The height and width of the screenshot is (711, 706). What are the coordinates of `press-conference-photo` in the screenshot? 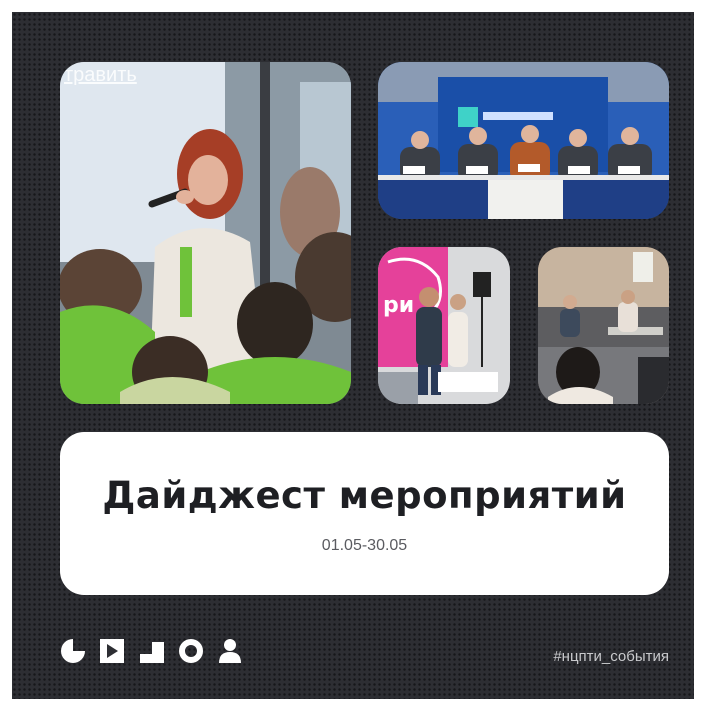 It's located at (523, 140).